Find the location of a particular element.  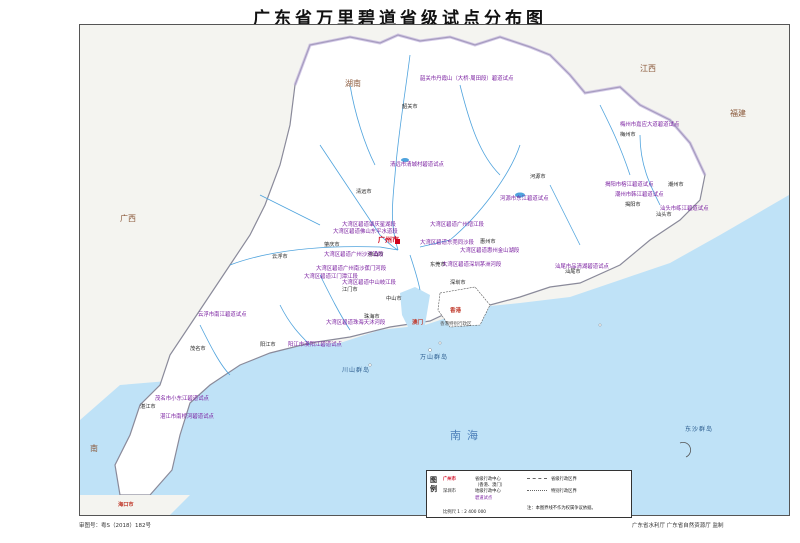

region-hunan: 湖南 is located at coordinates (353, 83).